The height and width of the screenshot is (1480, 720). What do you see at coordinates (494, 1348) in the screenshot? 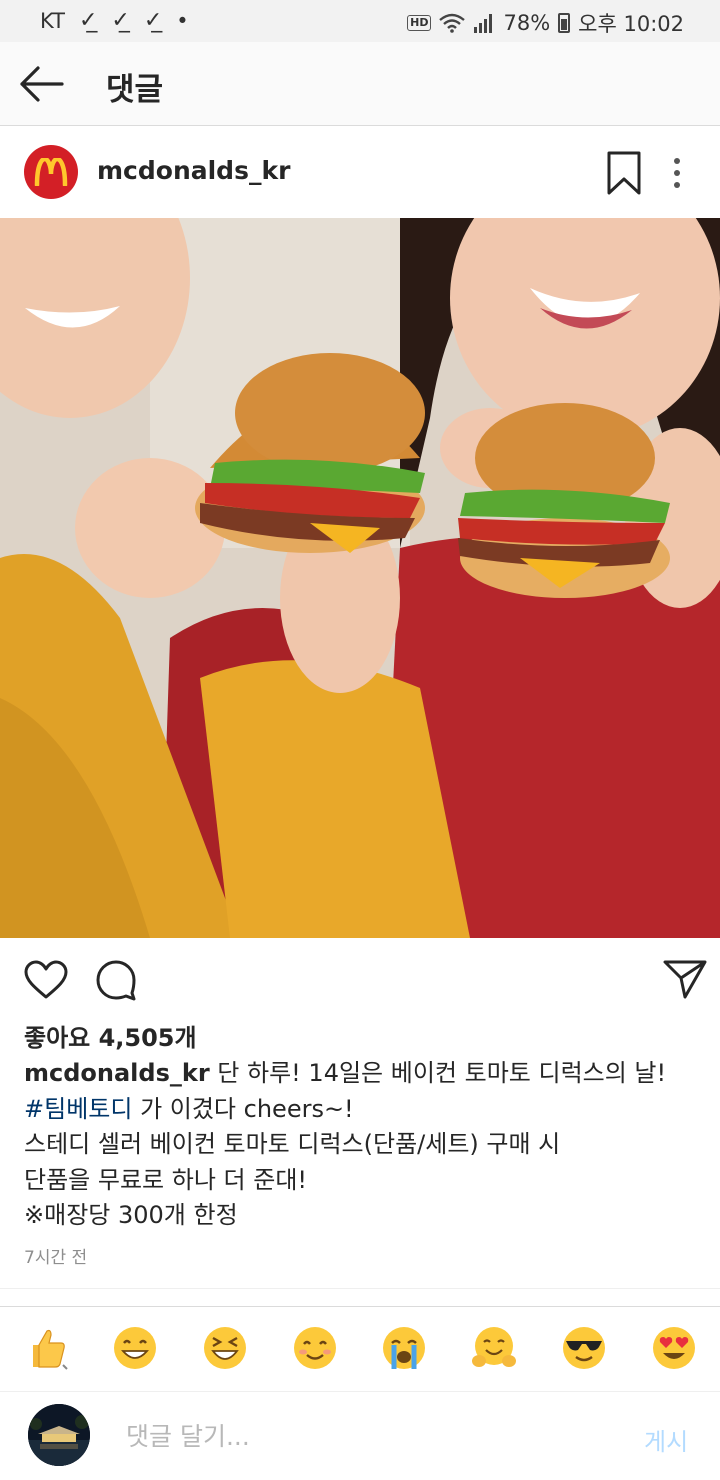
I see `hugging-emoji-icon` at bounding box center [494, 1348].